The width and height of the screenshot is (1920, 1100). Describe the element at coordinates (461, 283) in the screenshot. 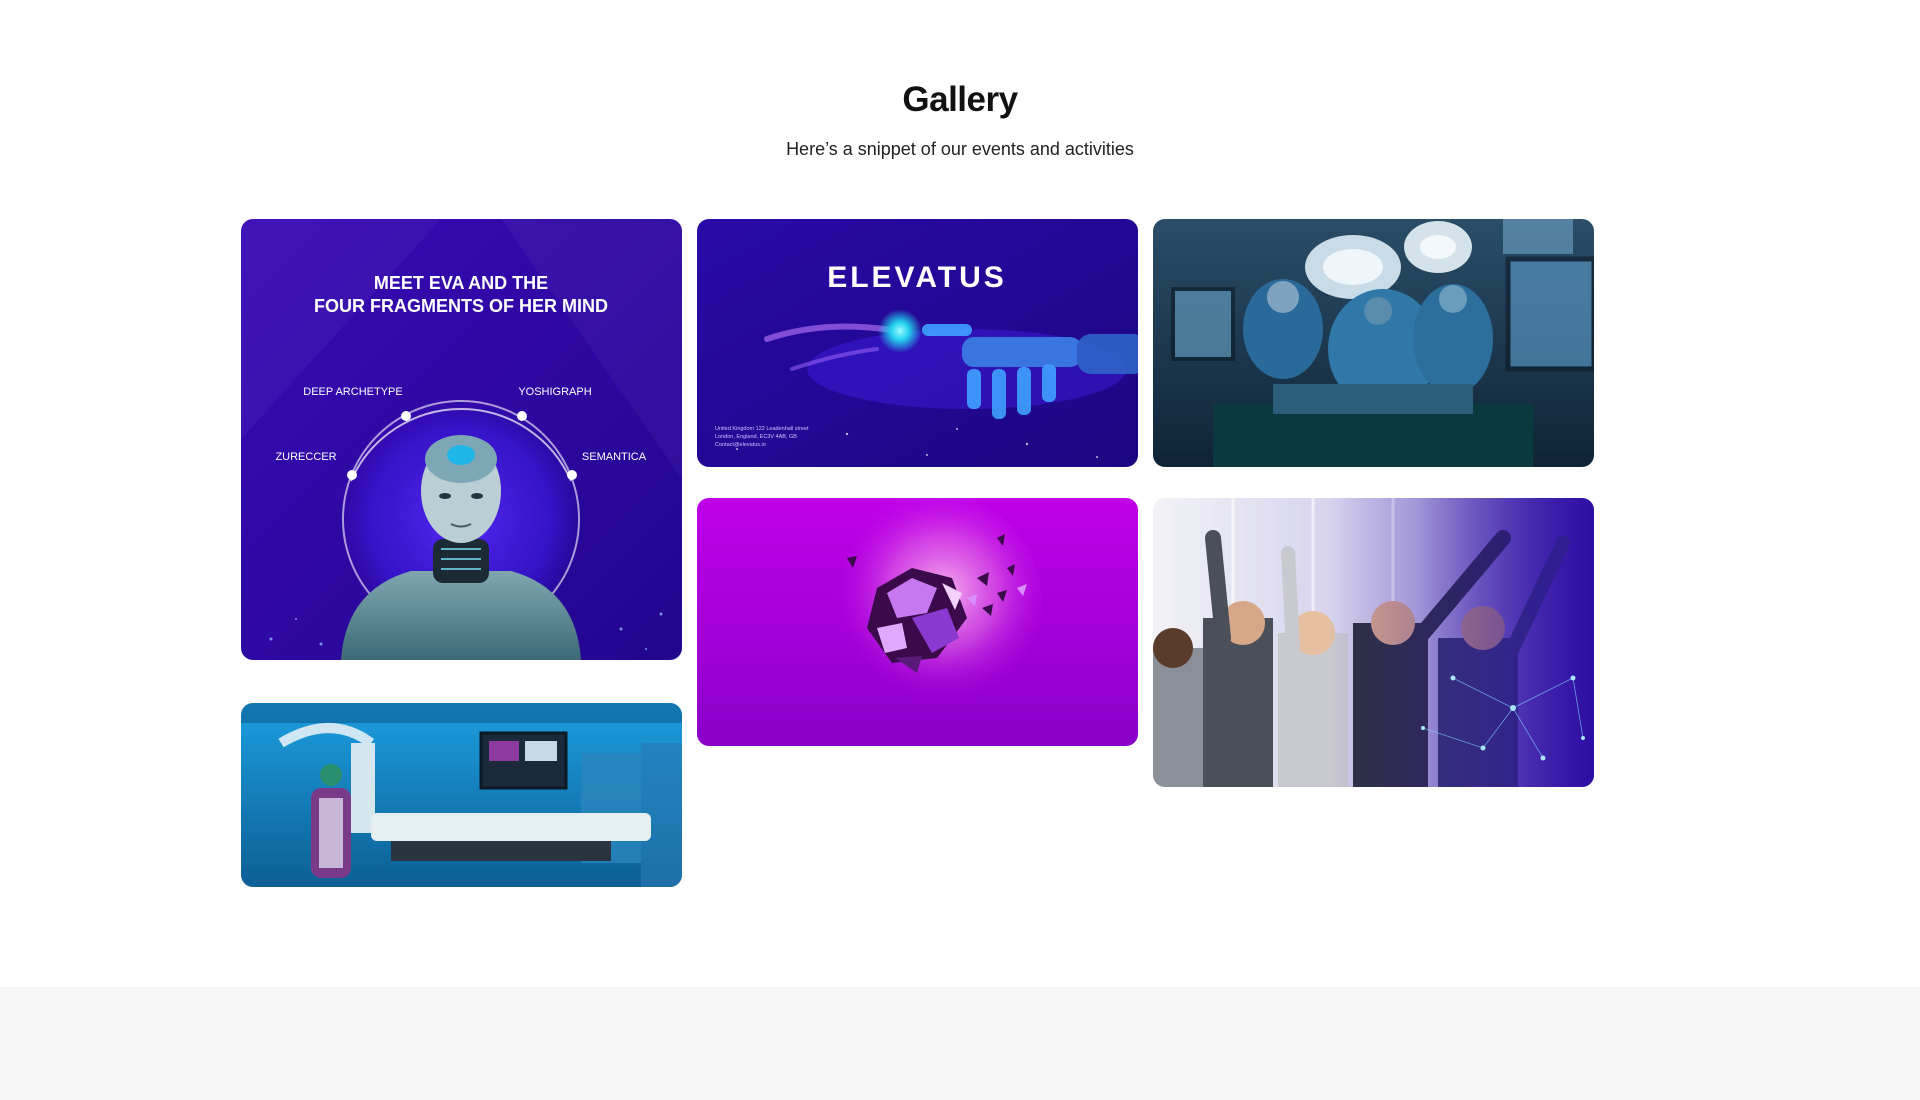

I see `eva-headline-1: MEET EVA AND THE` at that location.